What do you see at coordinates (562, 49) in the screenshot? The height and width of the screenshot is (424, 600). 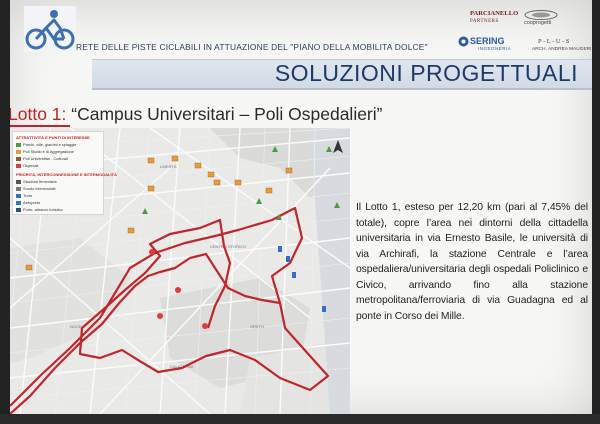 I see `partner-plus-sub: ARCH. ANDREA MAUGERI` at bounding box center [562, 49].